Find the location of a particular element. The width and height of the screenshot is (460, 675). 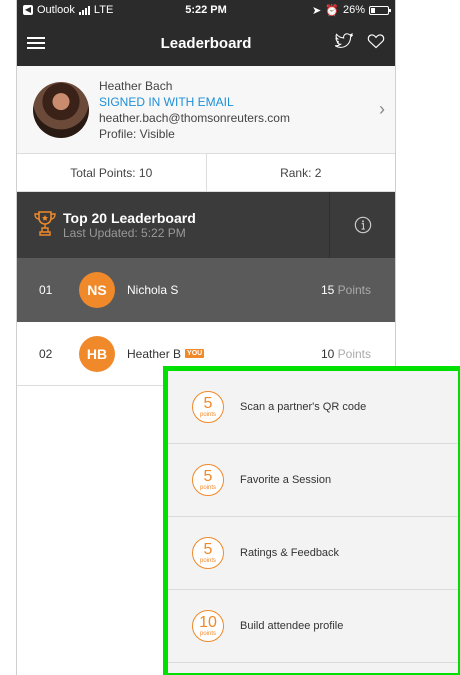

task-label: Build attendee profile is located at coordinates (292, 626).